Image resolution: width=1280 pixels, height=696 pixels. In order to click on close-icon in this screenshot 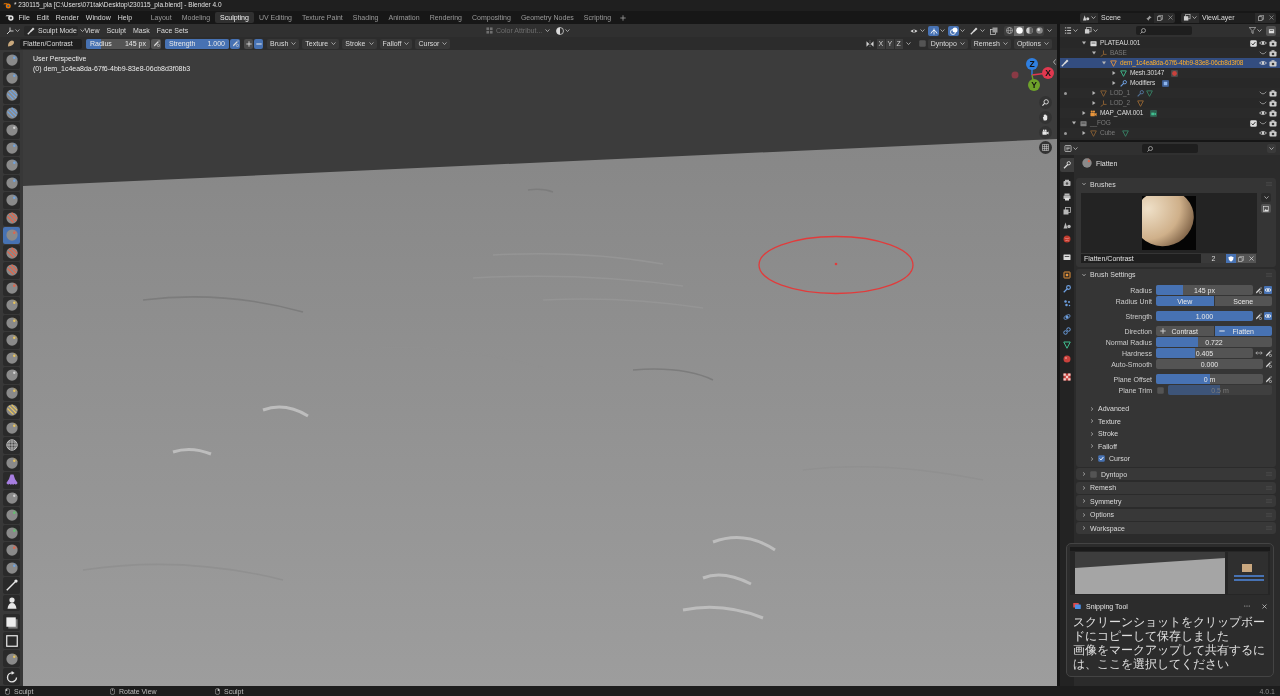, I will do `click(1264, 606)`.